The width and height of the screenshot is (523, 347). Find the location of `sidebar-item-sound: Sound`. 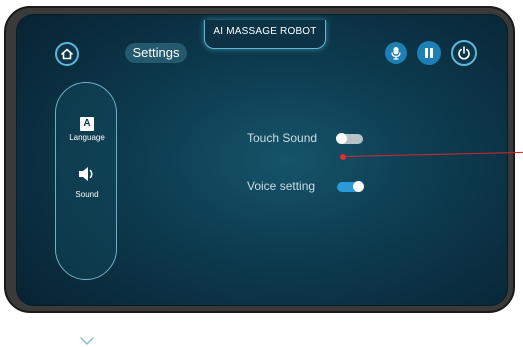

sidebar-item-sound: Sound is located at coordinates (87, 182).